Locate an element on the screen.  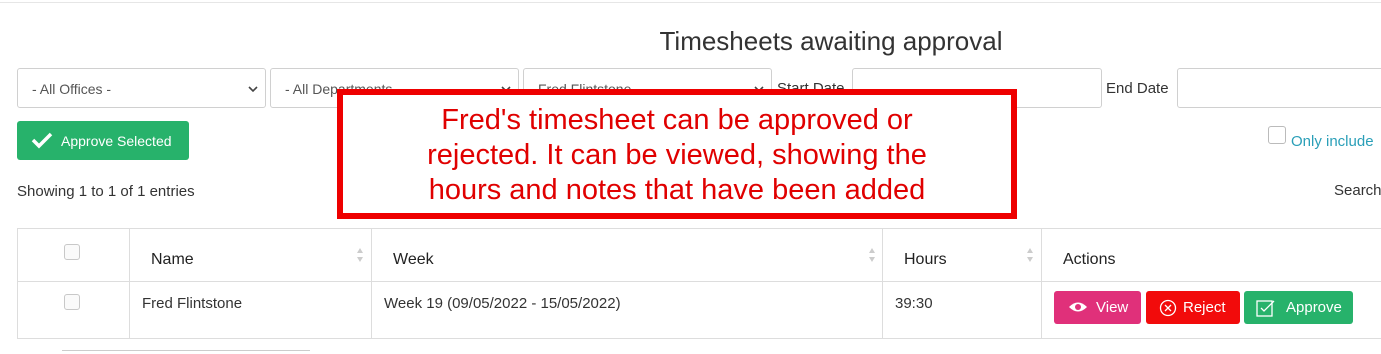
approve-selected-button: Approve Selected is located at coordinates (103, 140).